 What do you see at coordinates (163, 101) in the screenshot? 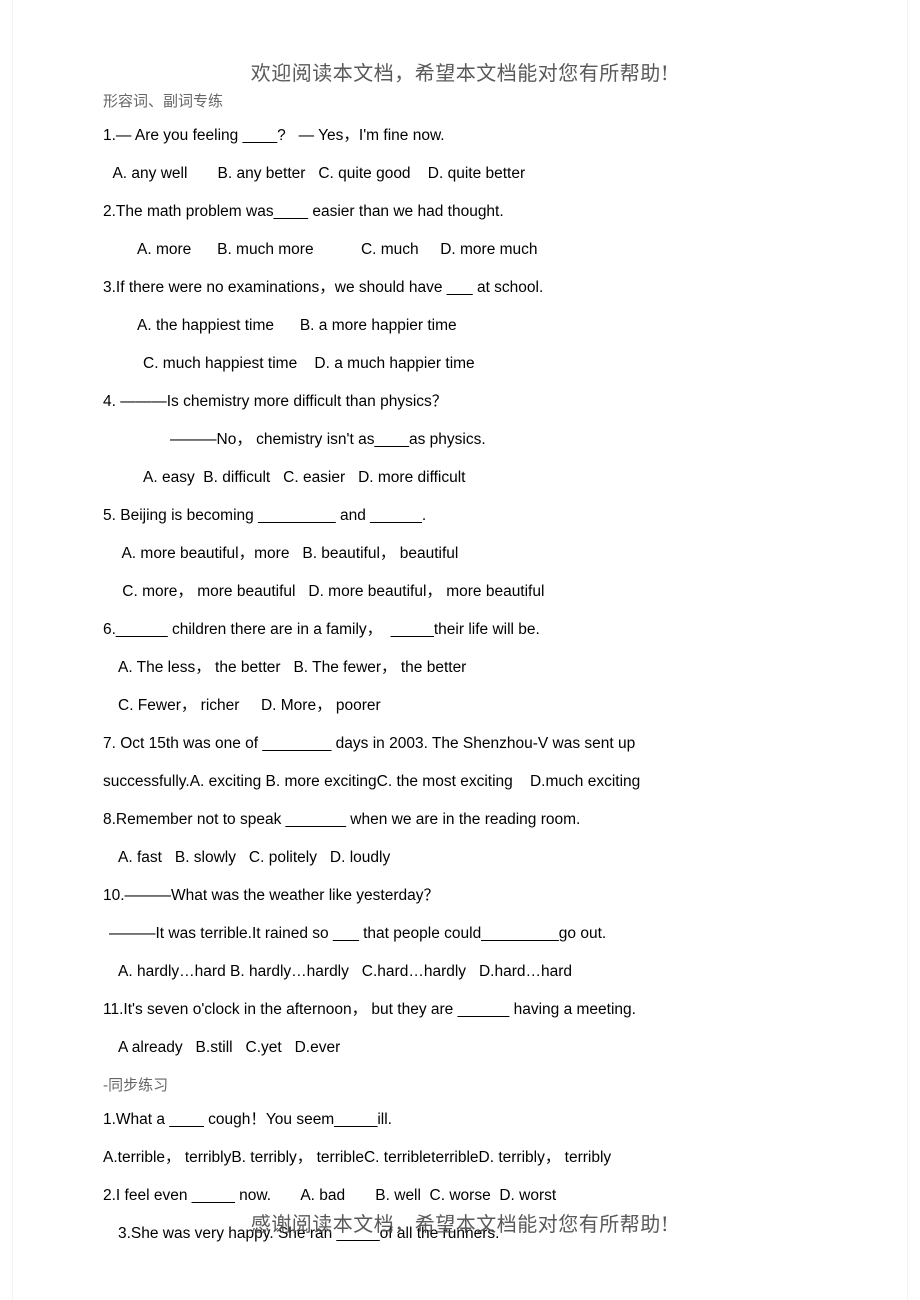
I see `section-heading-1-text: 形容词、副词专练` at bounding box center [163, 101].